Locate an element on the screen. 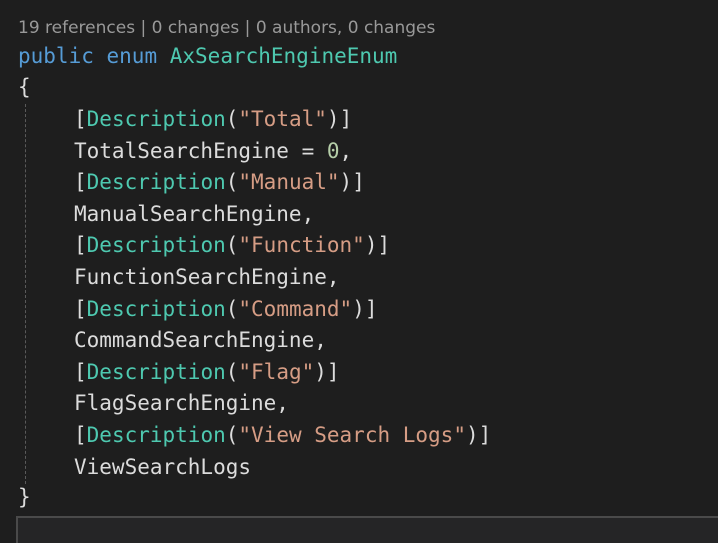 This screenshot has width=718, height=543. code-line-enum-member: CommandSearchEngine, is located at coordinates (200, 340).